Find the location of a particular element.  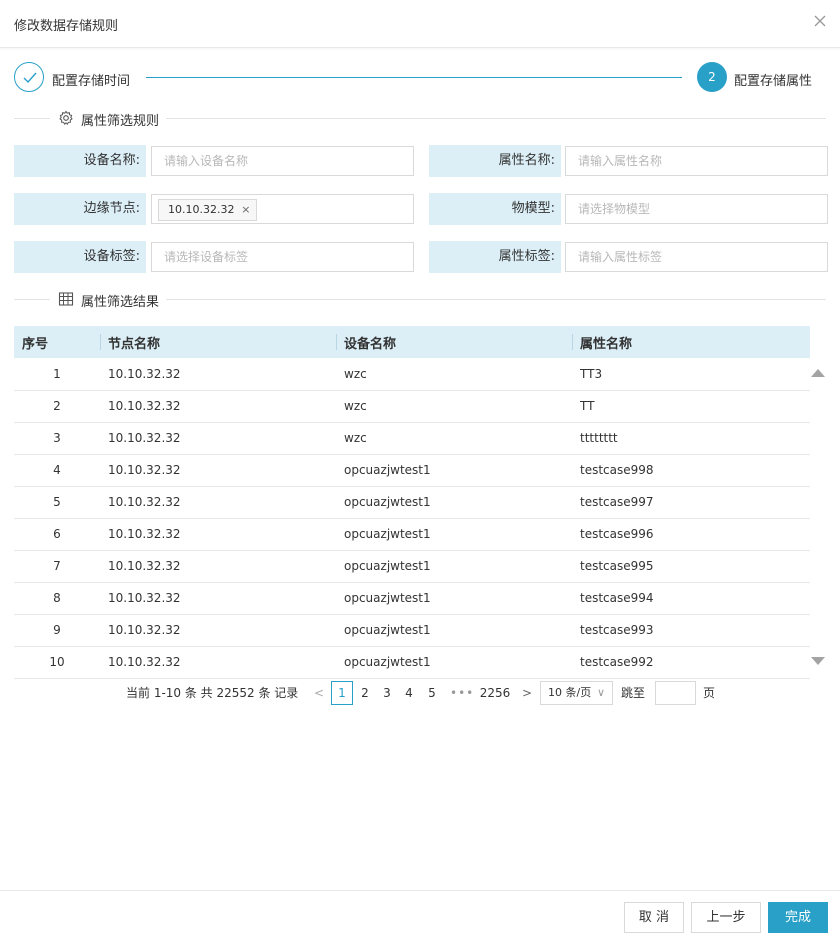

page-suffix: 页 is located at coordinates (709, 693).